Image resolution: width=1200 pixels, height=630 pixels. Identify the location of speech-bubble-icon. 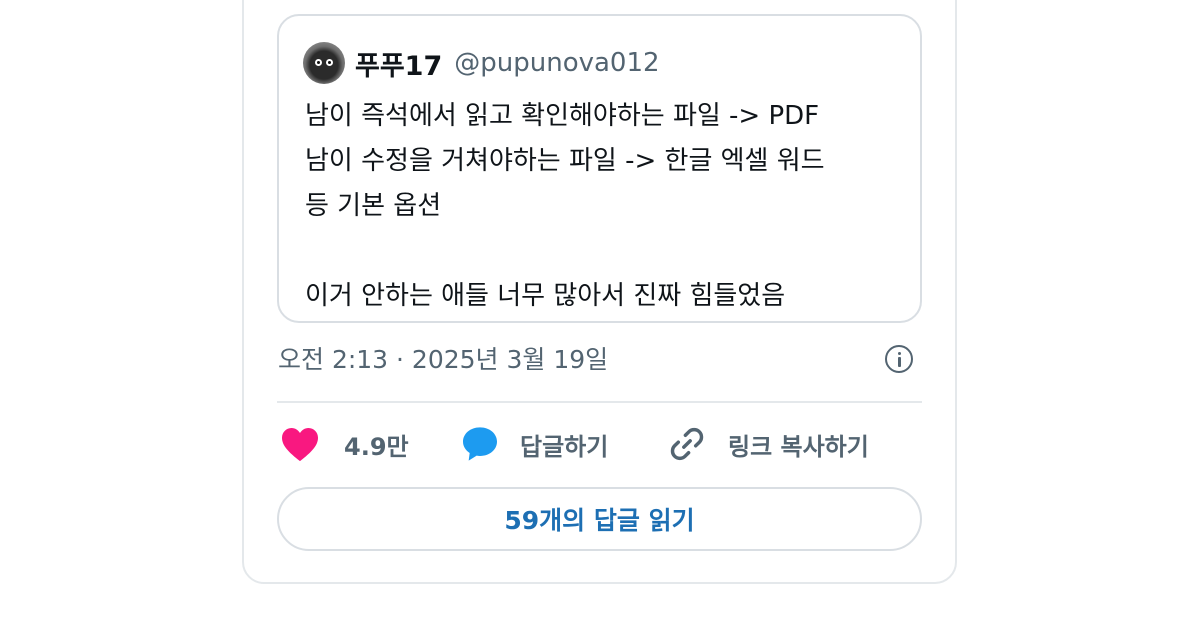
(480, 444).